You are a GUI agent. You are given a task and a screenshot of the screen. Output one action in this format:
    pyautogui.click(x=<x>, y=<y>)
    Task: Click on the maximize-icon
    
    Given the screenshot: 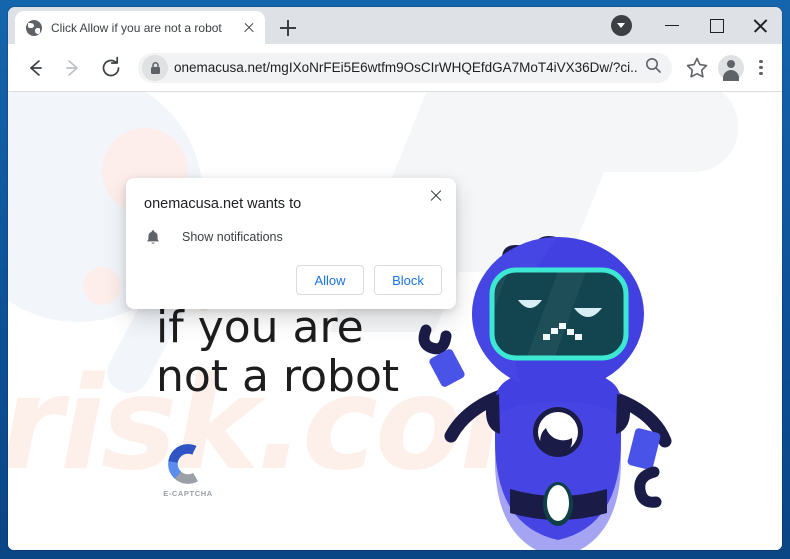 What is the action you would take?
    pyautogui.click(x=716, y=25)
    